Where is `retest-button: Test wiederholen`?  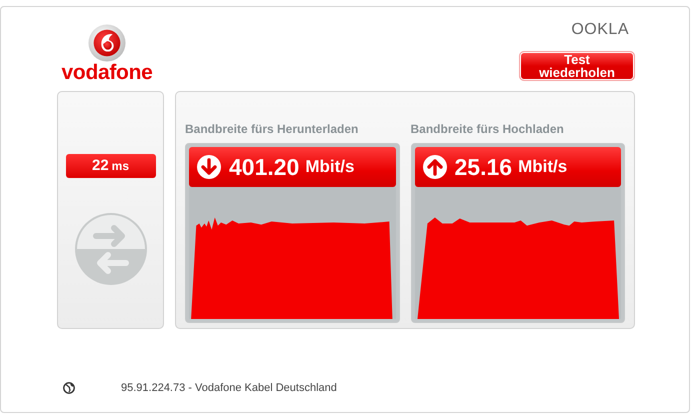 retest-button: Test wiederholen is located at coordinates (577, 66).